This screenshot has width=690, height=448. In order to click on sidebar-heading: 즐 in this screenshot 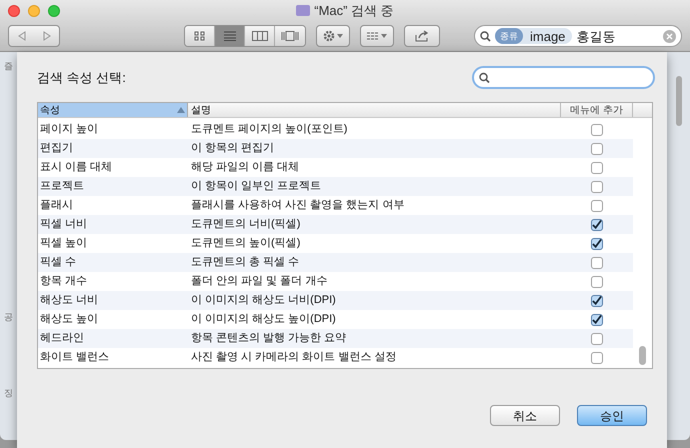, I will do `click(8, 66)`.